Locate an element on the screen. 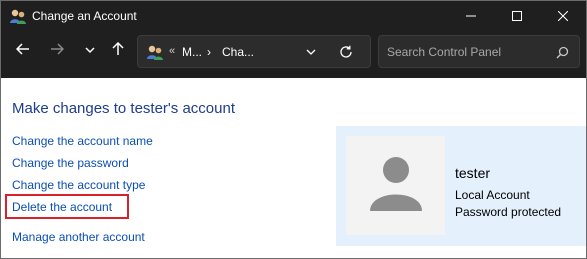 The height and width of the screenshot is (259, 587). search-box is located at coordinates (479, 51).